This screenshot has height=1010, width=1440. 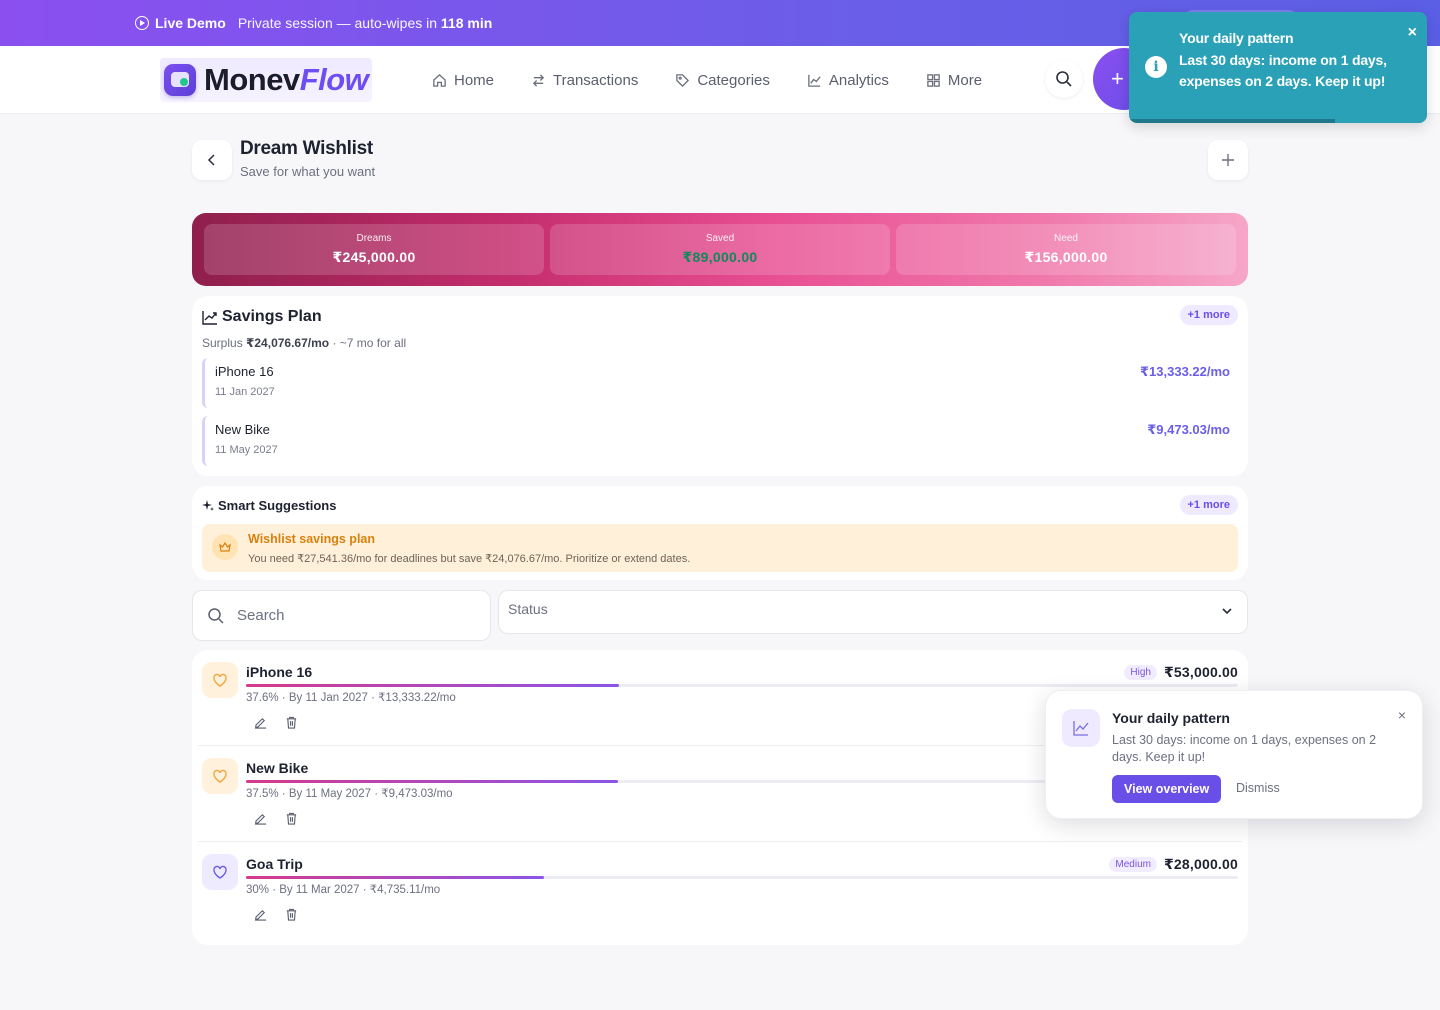 I want to click on wish-meta: 30% · By 11 Mar 2027 · ₹4,735.11/mo, so click(x=343, y=890).